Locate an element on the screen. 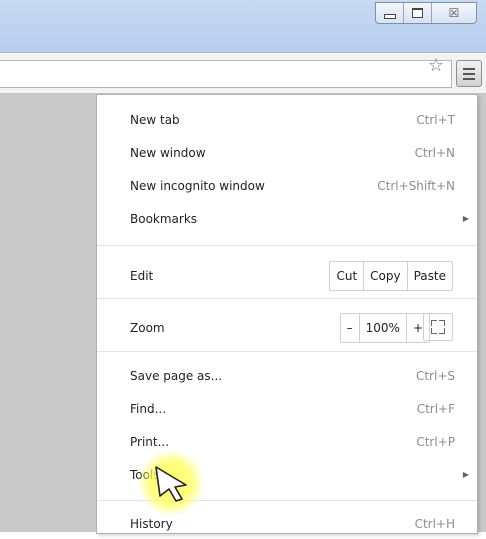  close-icon: ☒ is located at coordinates (454, 13).